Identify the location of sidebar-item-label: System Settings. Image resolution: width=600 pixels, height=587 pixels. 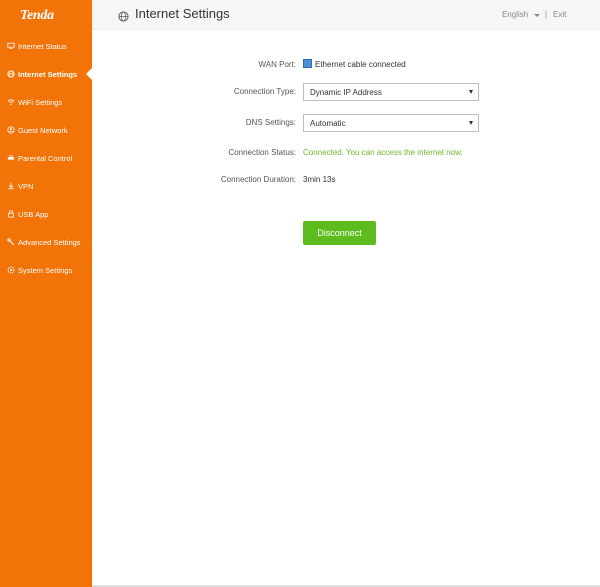
(45, 270).